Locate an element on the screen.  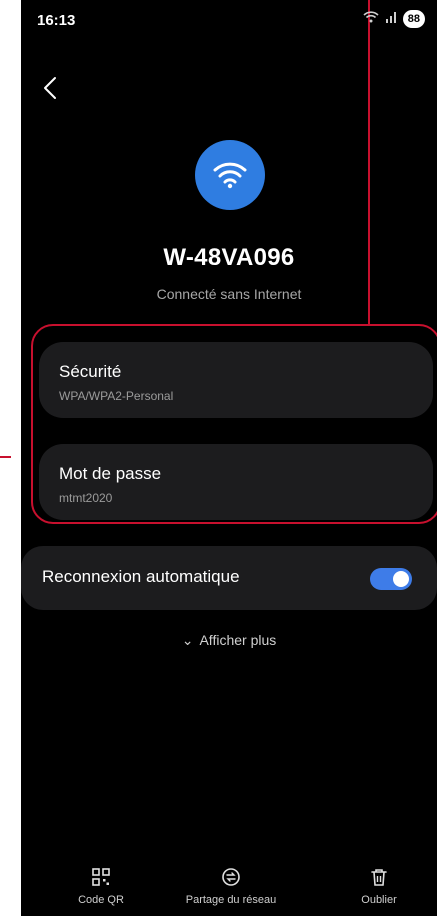
back-arrow-icon is located at coordinates (50, 88).